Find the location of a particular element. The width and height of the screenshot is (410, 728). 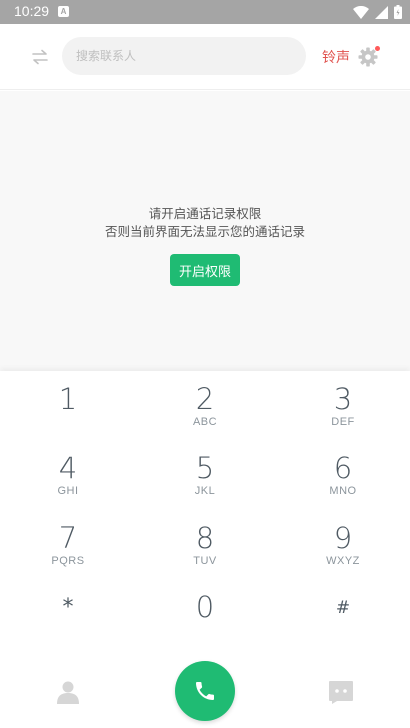

dial-key-0: 0 is located at coordinates (205, 620).